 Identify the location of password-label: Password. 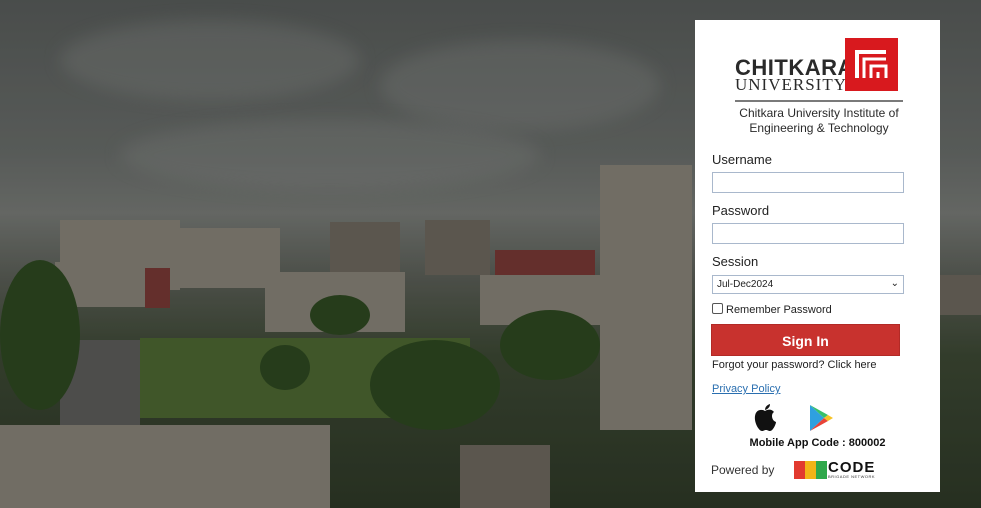
(741, 210).